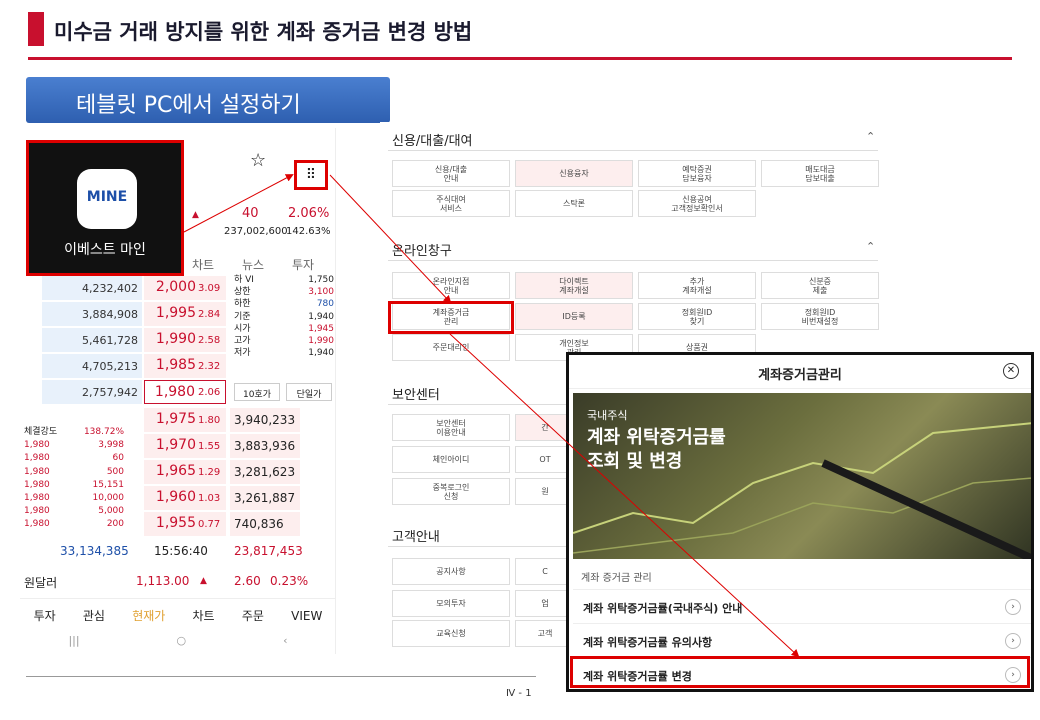 The width and height of the screenshot is (1040, 720). I want to click on bottom-tab-view: VIEW, so click(306, 616).